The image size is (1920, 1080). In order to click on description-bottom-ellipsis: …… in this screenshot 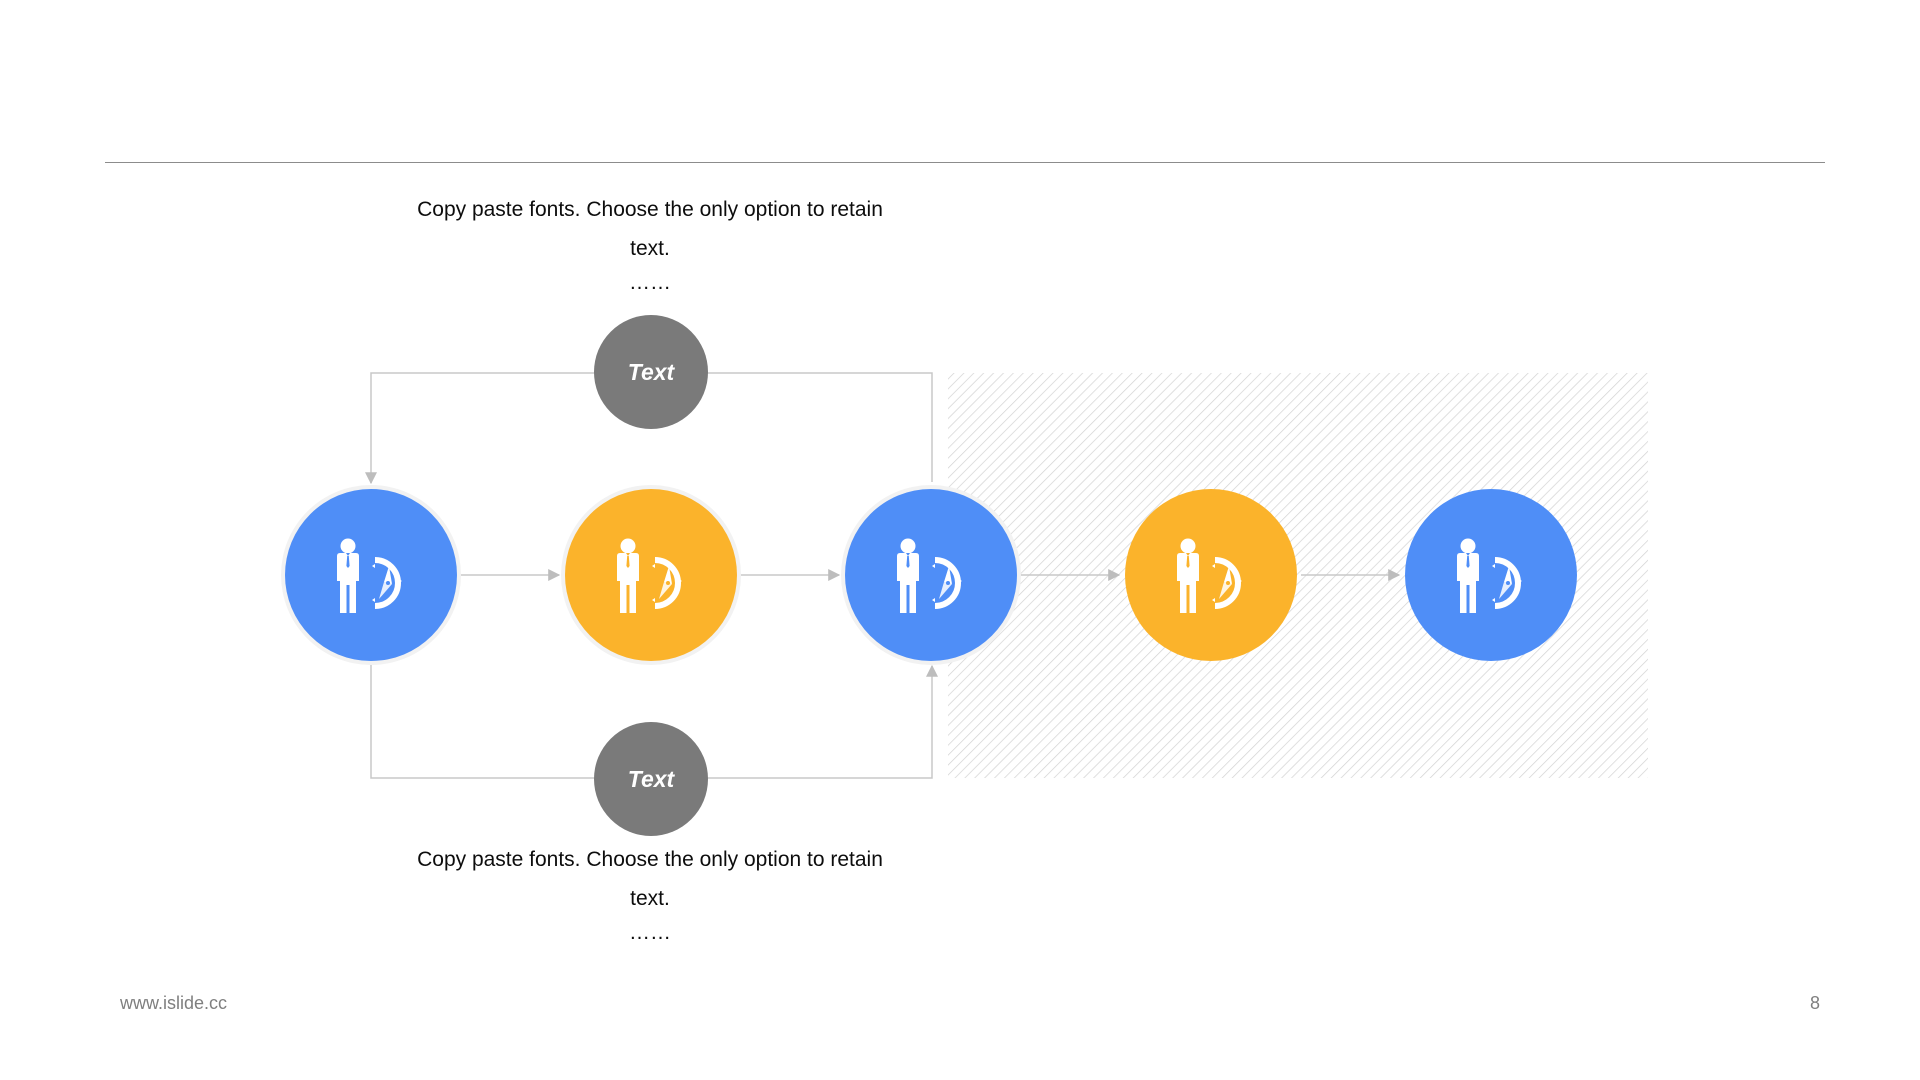, I will do `click(650, 932)`.